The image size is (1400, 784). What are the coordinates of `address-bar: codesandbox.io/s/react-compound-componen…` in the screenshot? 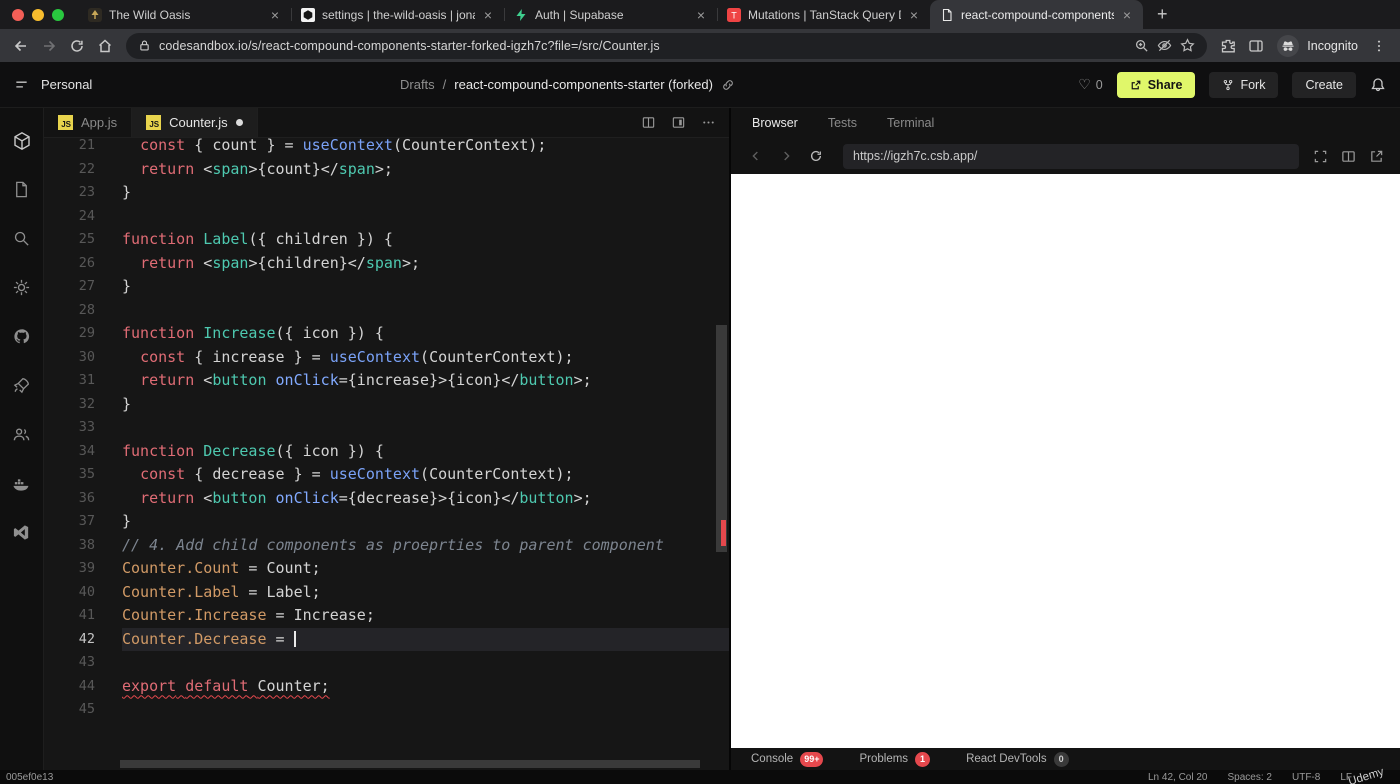 It's located at (667, 45).